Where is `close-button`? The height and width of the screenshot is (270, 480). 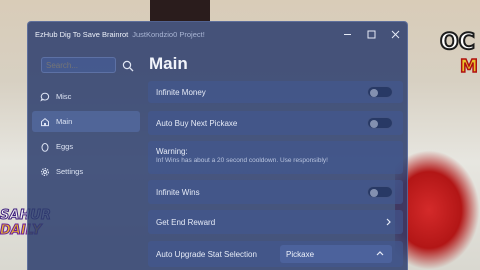
close-button is located at coordinates (395, 34).